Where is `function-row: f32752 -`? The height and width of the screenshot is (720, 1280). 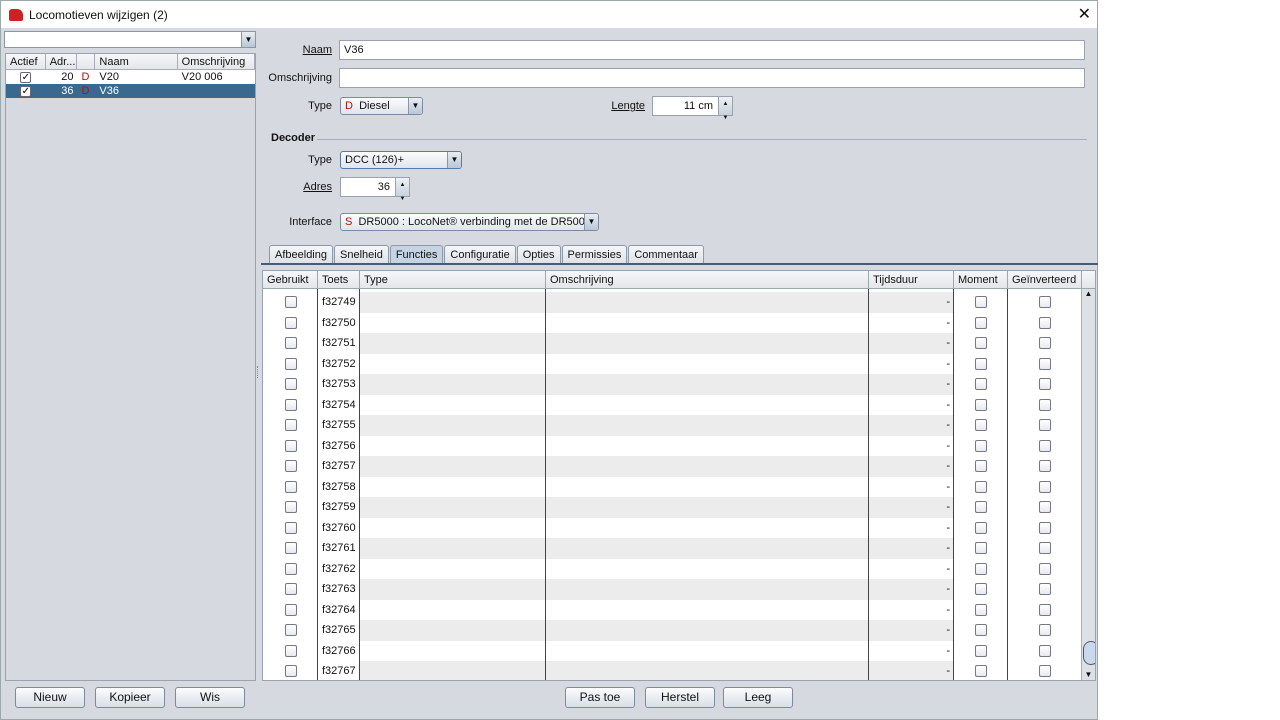
function-row: f32752 - is located at coordinates (672, 363).